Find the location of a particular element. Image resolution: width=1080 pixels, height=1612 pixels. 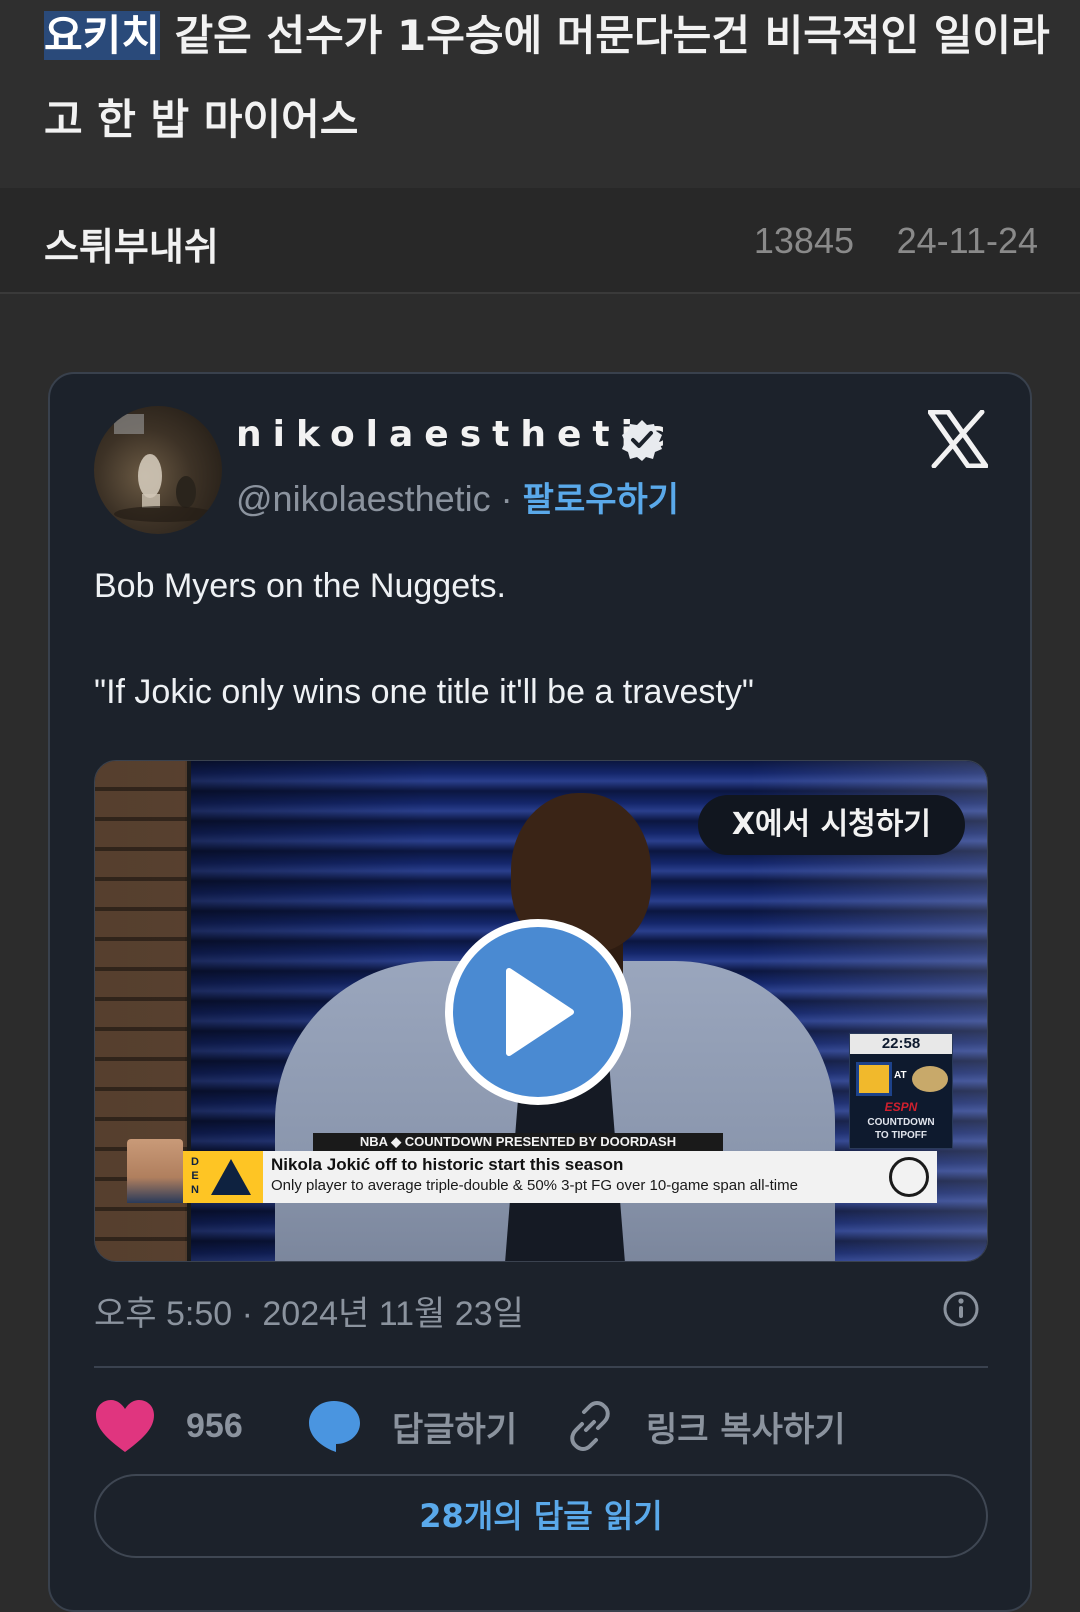

display-name: nikolaesthetic is located at coordinates (456, 434).